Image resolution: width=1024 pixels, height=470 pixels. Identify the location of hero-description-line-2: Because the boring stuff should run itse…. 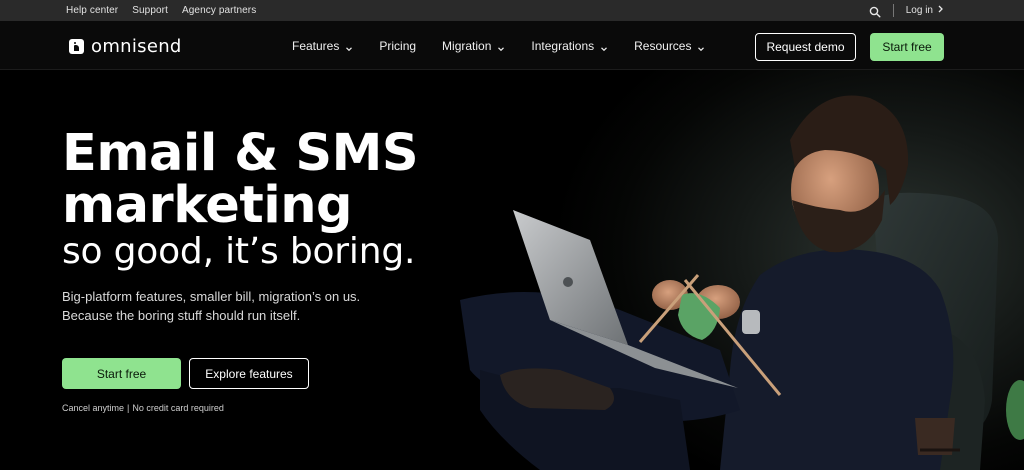
(181, 315).